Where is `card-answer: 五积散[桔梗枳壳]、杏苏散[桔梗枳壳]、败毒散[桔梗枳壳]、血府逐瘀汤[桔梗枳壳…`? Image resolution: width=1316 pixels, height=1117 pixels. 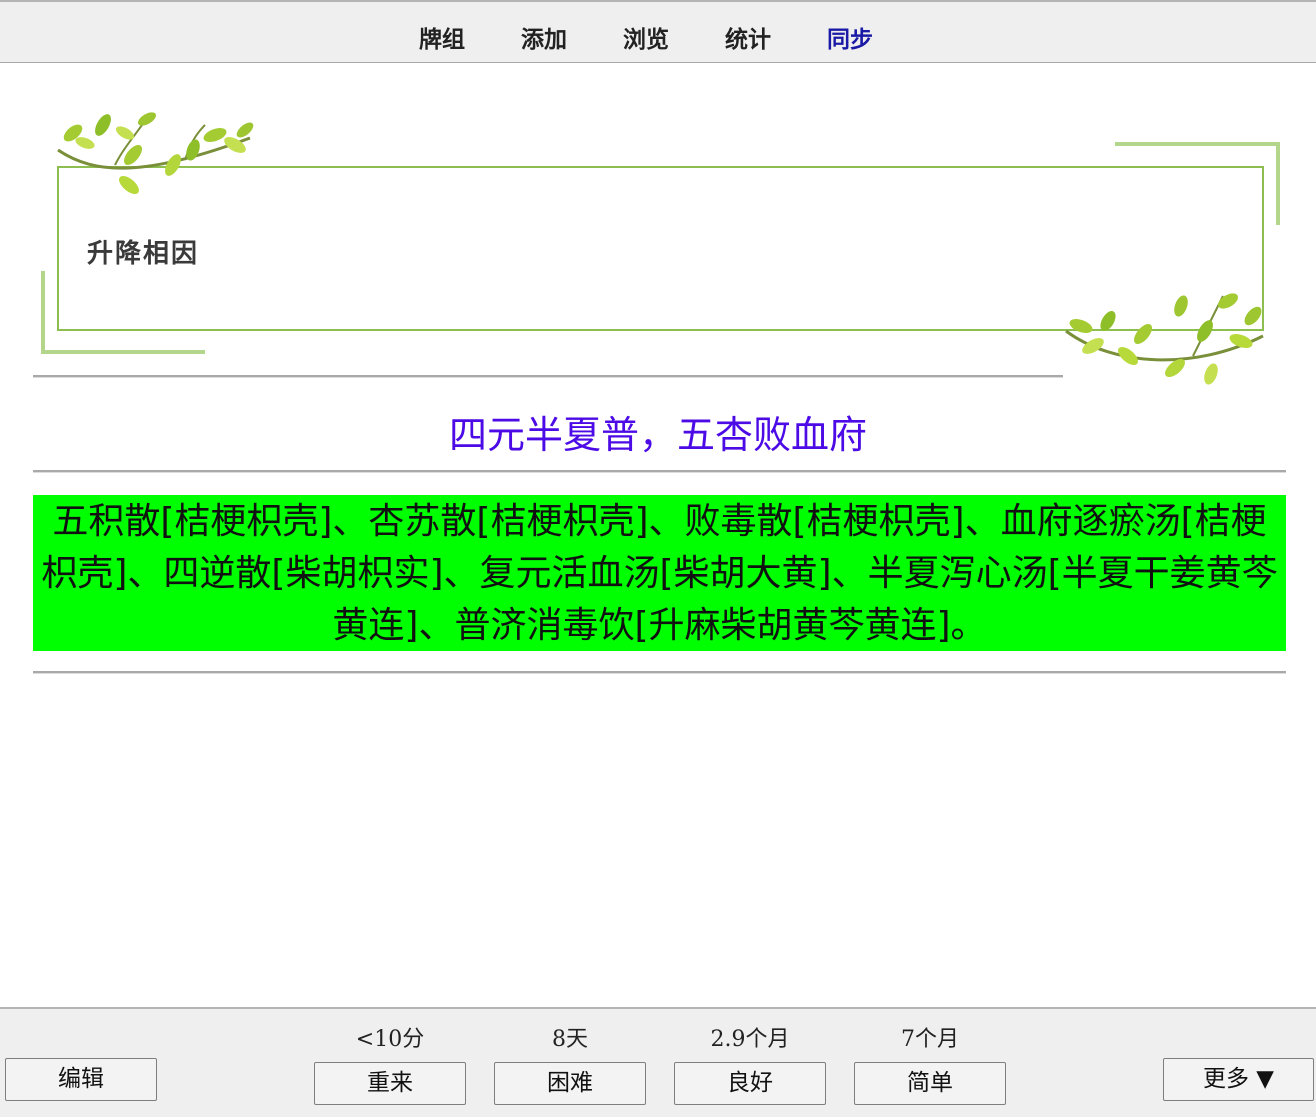
card-answer: 五积散[桔梗枳壳]、杏苏散[桔梗枳壳]、败毒散[桔梗枳壳]、血府逐瘀汤[桔梗枳壳… is located at coordinates (659, 573).